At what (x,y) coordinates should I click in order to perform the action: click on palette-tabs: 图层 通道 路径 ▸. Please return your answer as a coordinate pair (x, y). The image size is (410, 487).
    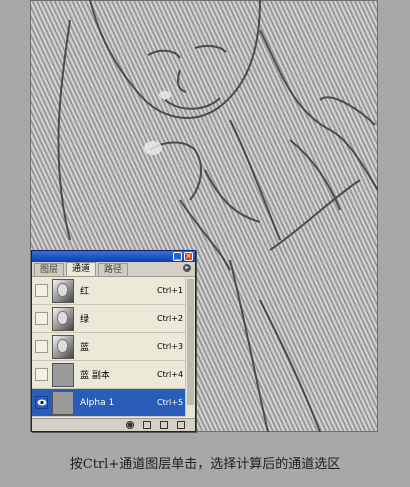
    Looking at the image, I should click on (113, 269).